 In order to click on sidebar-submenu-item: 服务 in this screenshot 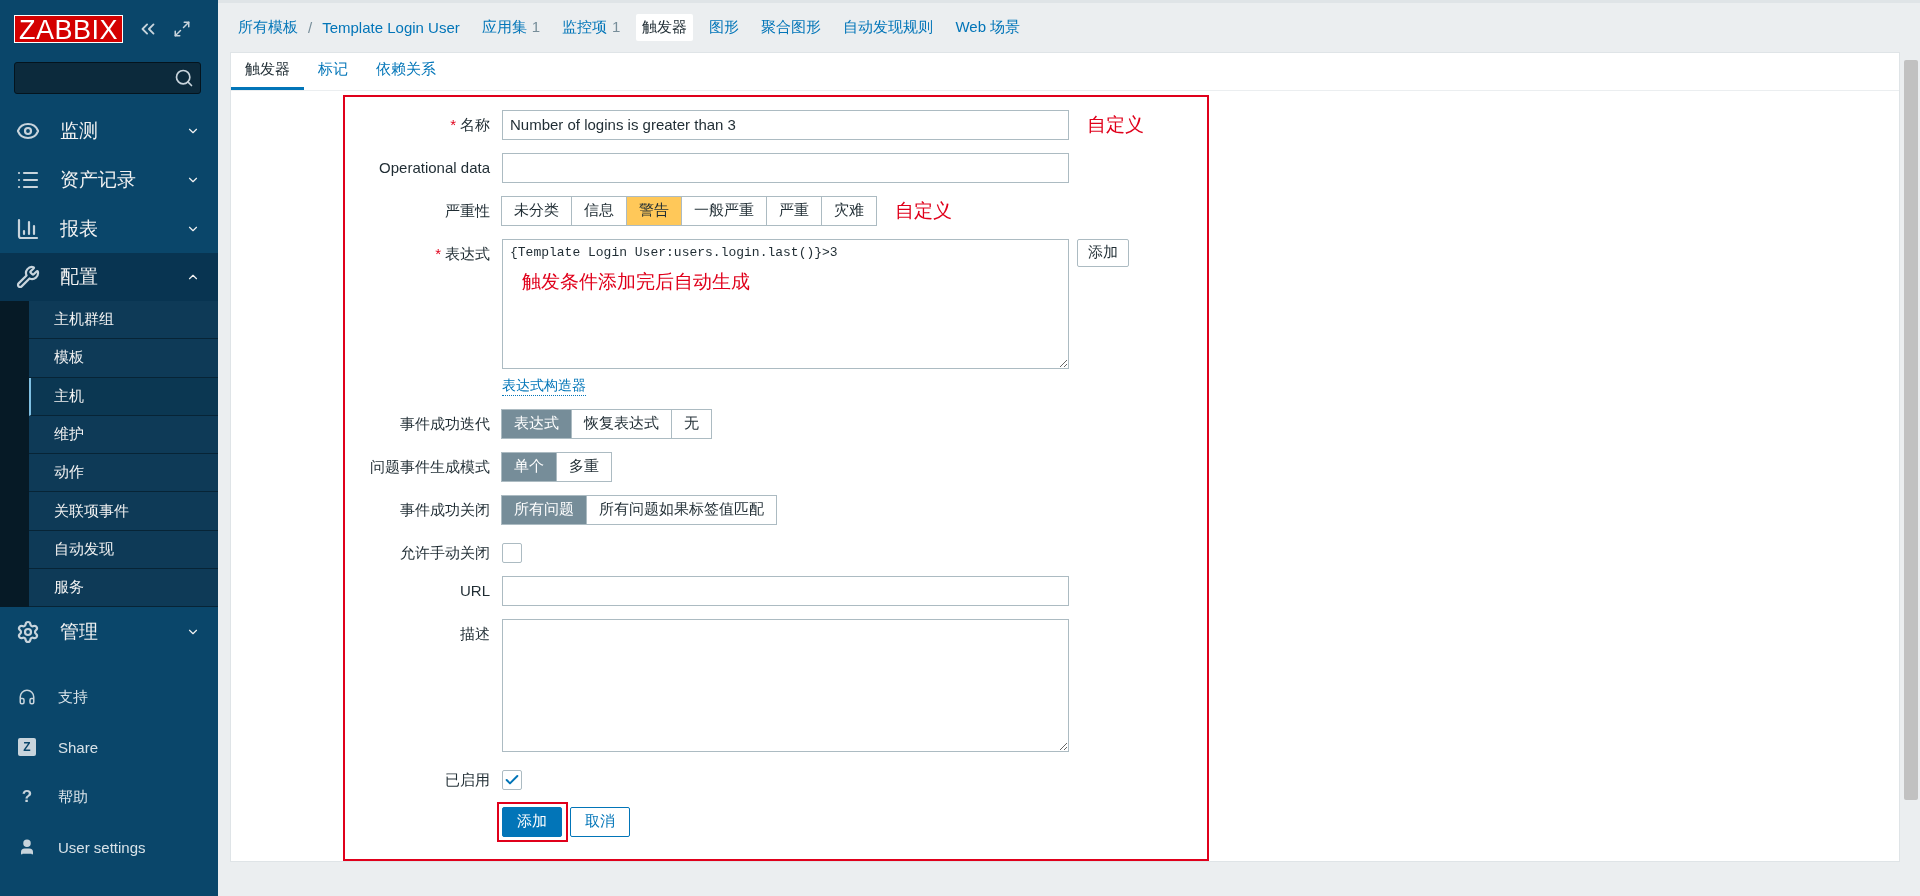, I will do `click(123, 588)`.